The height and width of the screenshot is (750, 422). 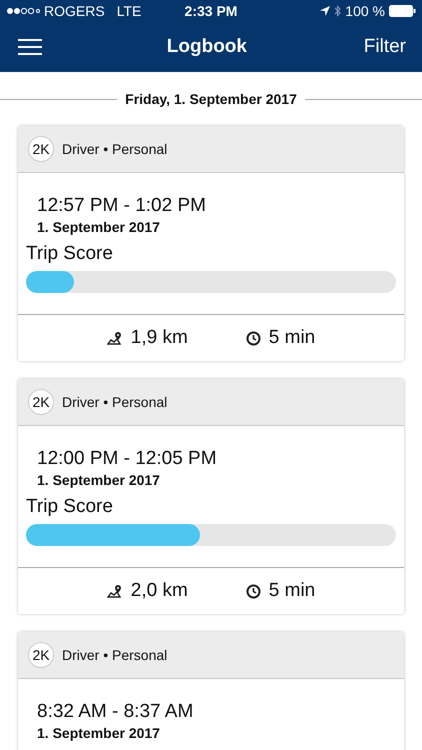 I want to click on bluetooth-icon, so click(x=338, y=11).